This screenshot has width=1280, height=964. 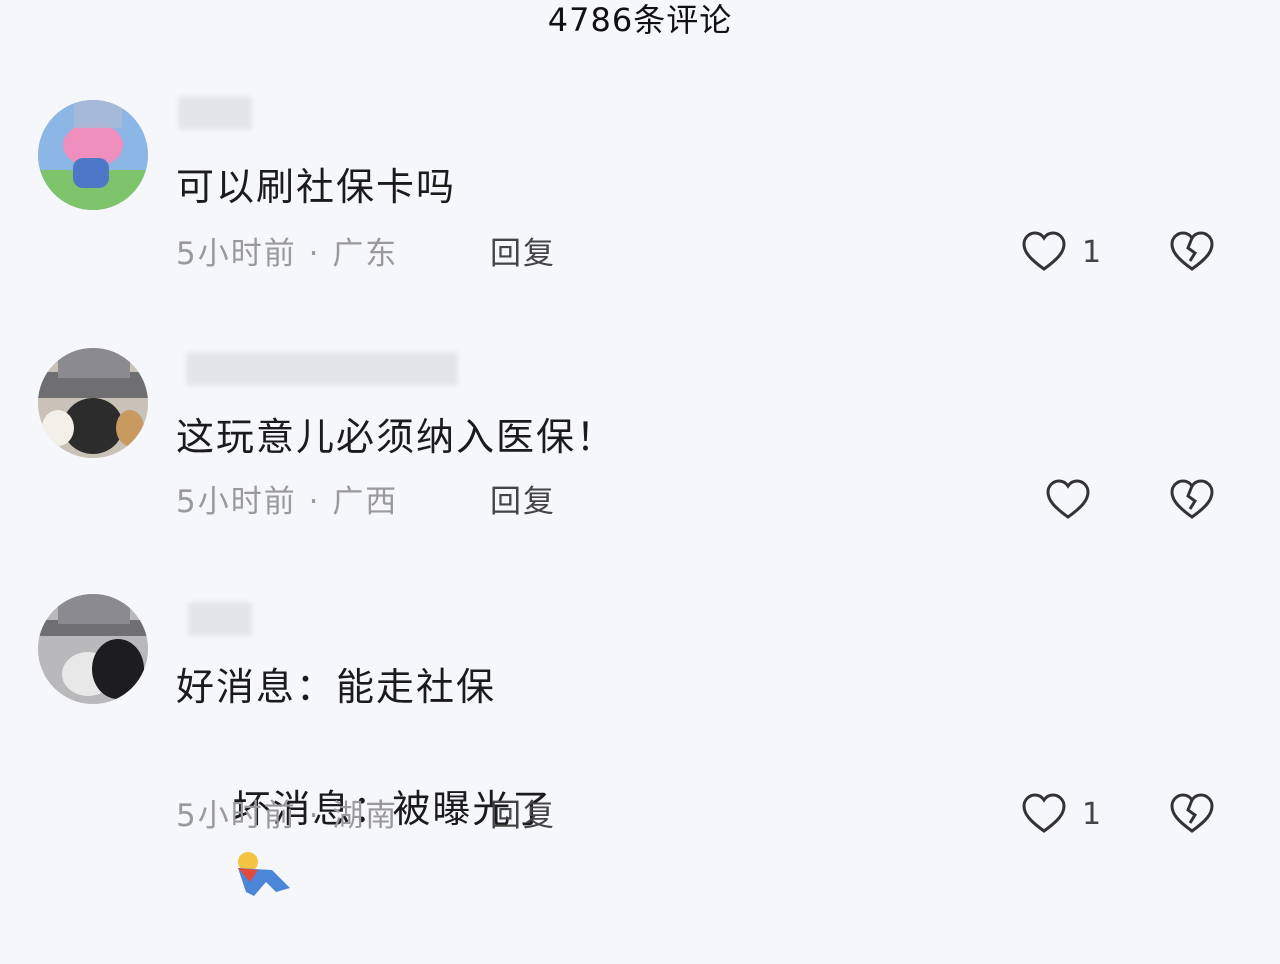 I want to click on comment-meta: 5小时前 · 广东, so click(x=287, y=254).